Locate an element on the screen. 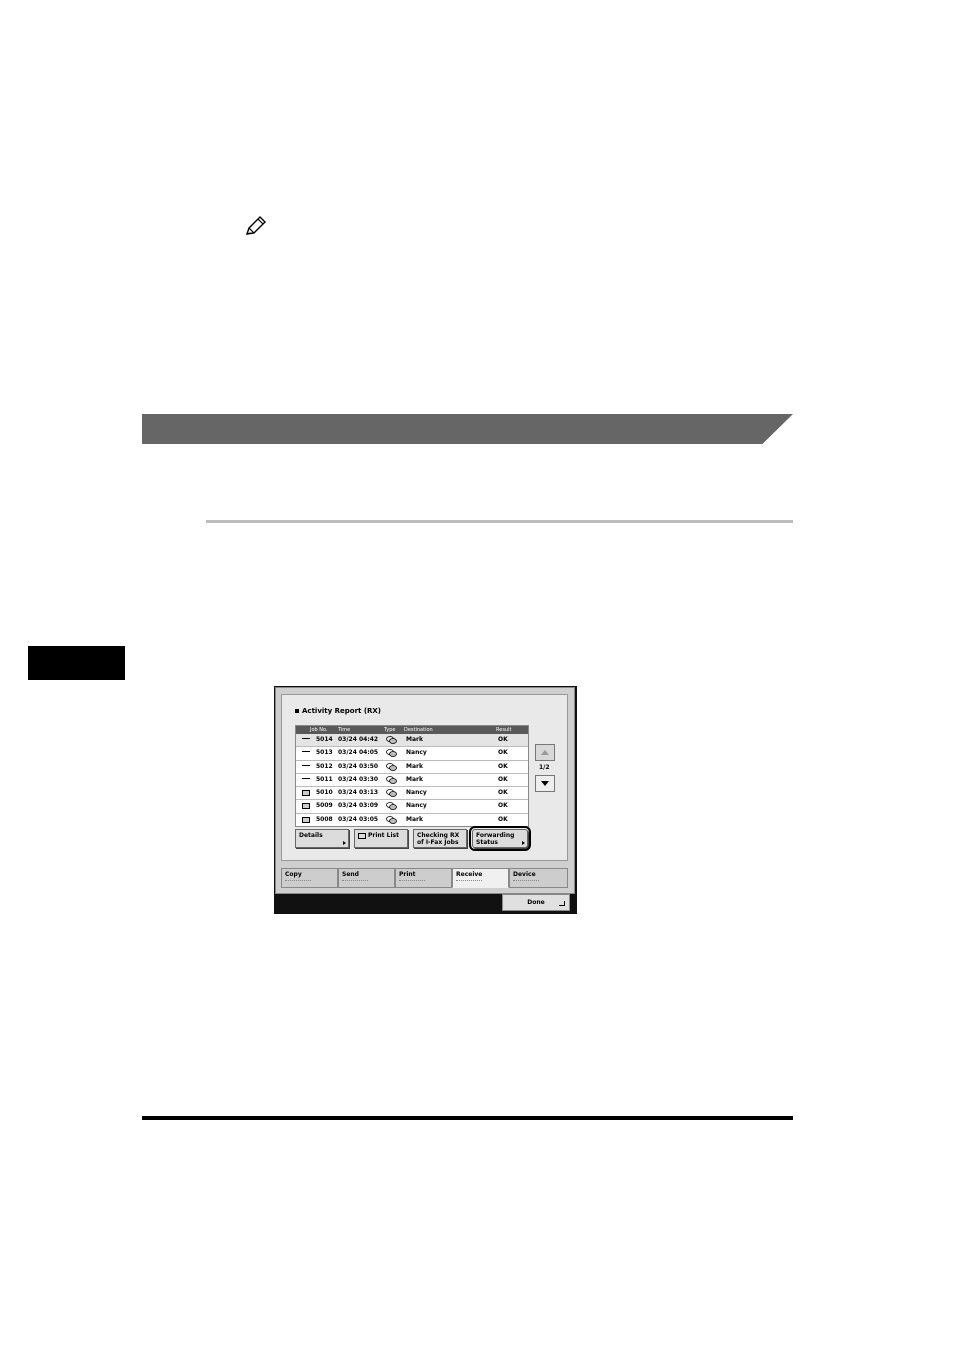  arrow-down-icon is located at coordinates (545, 783).